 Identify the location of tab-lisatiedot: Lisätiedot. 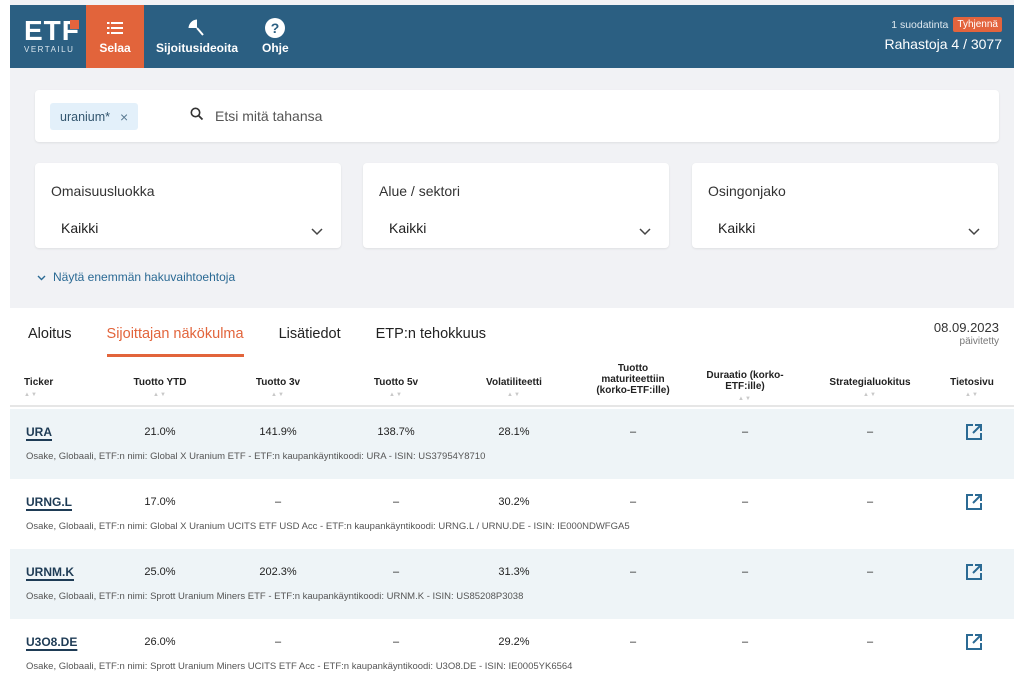
(310, 341).